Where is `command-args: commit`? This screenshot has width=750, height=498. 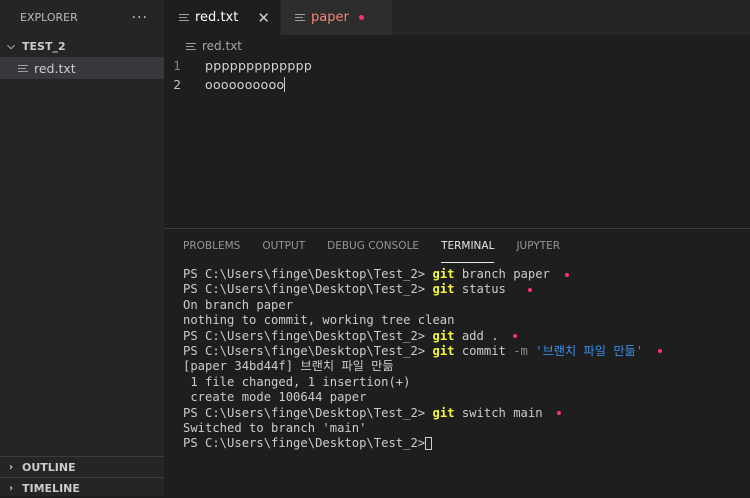
command-args: commit is located at coordinates (483, 350).